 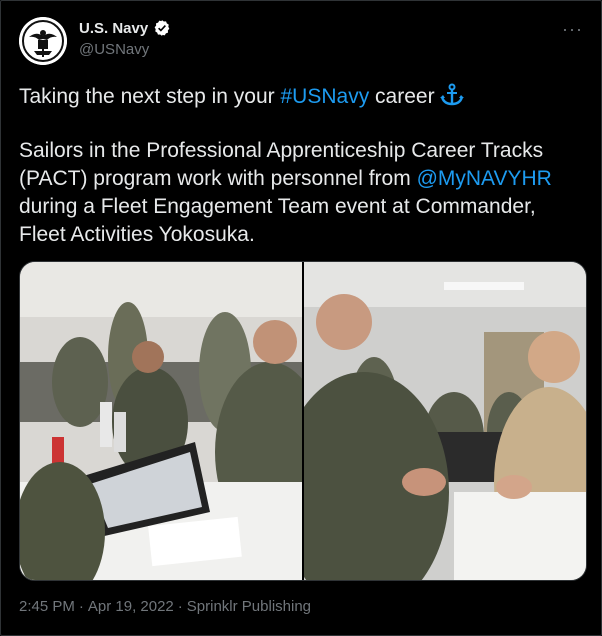 I want to click on tweet-date: Apr 19, 2022, so click(x=131, y=606).